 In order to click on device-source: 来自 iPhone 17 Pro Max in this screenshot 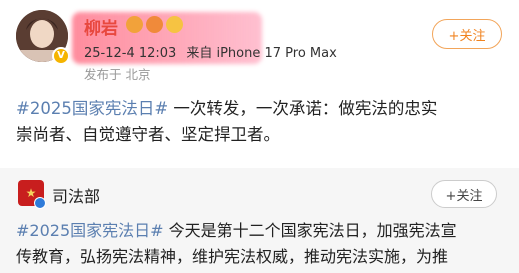, I will do `click(261, 53)`.